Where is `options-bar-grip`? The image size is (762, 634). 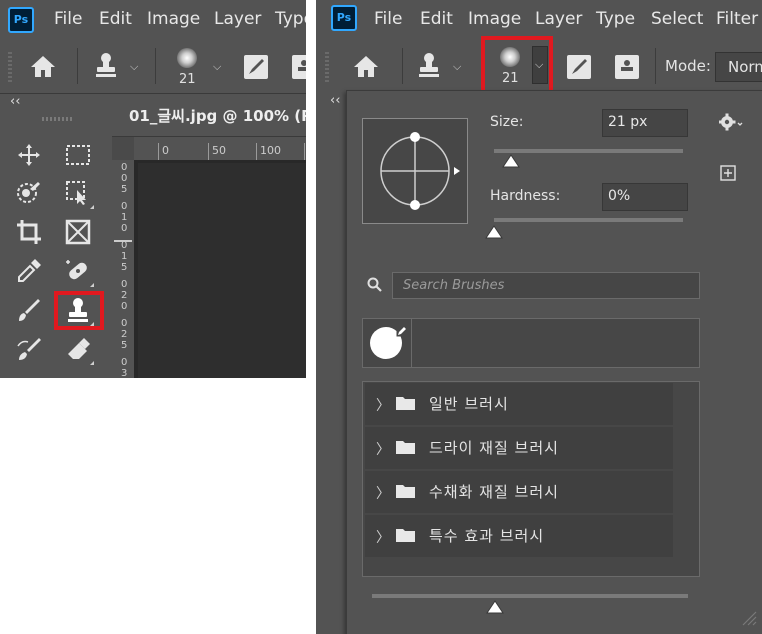 options-bar-grip is located at coordinates (327, 67).